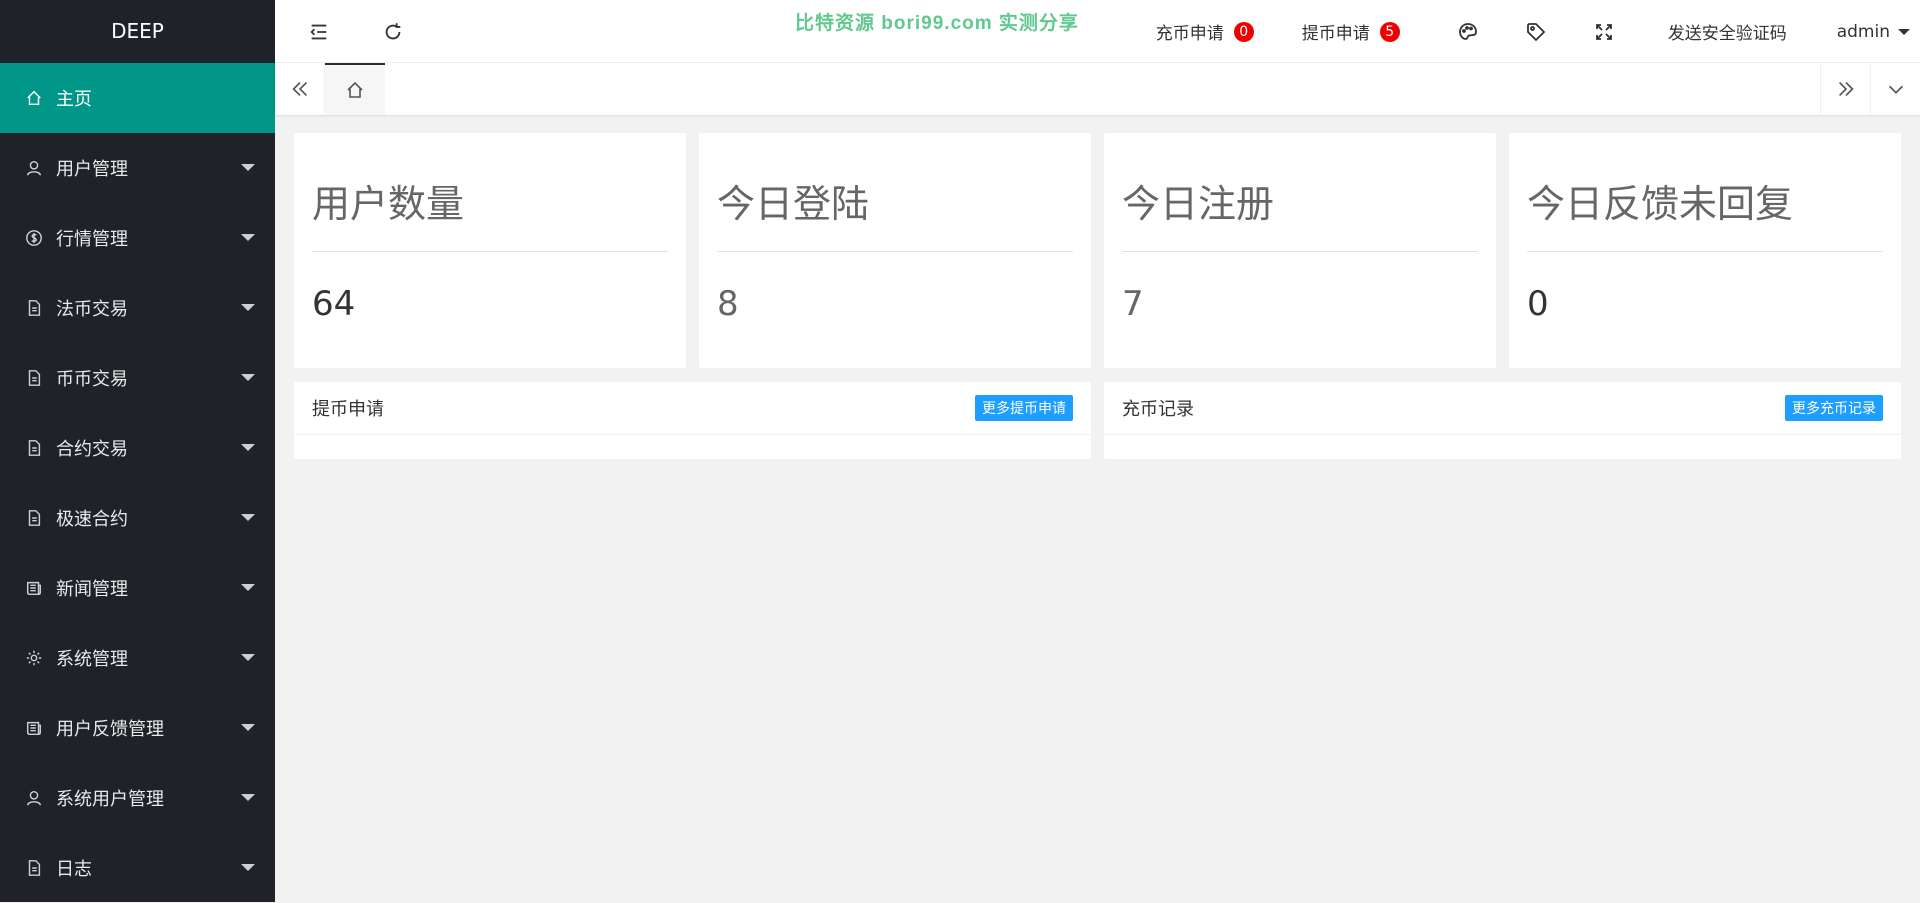 This screenshot has height=903, width=1920. I want to click on tag-icon, so click(1536, 32).